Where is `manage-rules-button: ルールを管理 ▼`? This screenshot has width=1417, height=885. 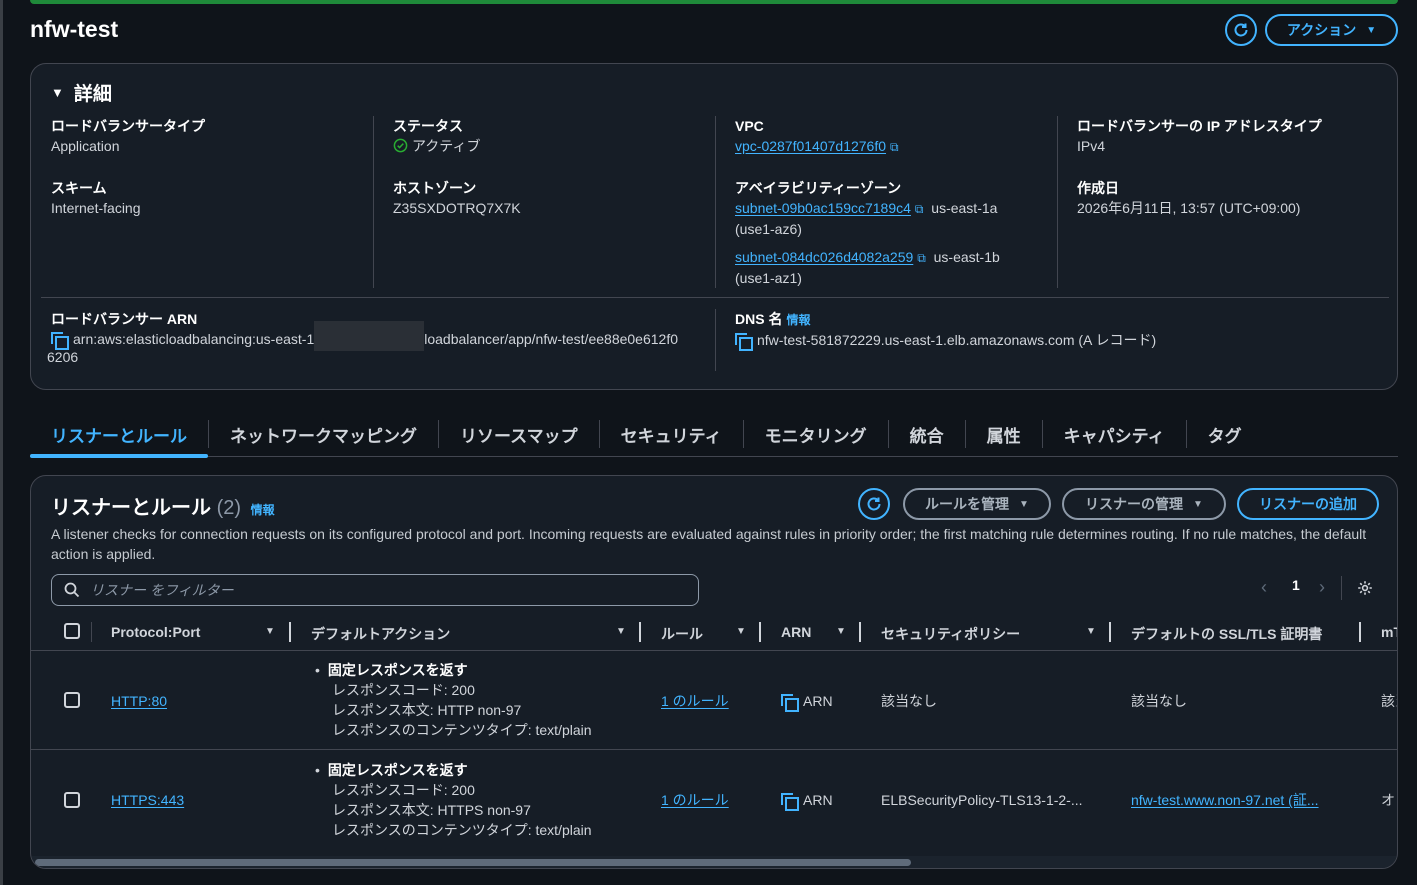 manage-rules-button: ルールを管理 ▼ is located at coordinates (977, 504).